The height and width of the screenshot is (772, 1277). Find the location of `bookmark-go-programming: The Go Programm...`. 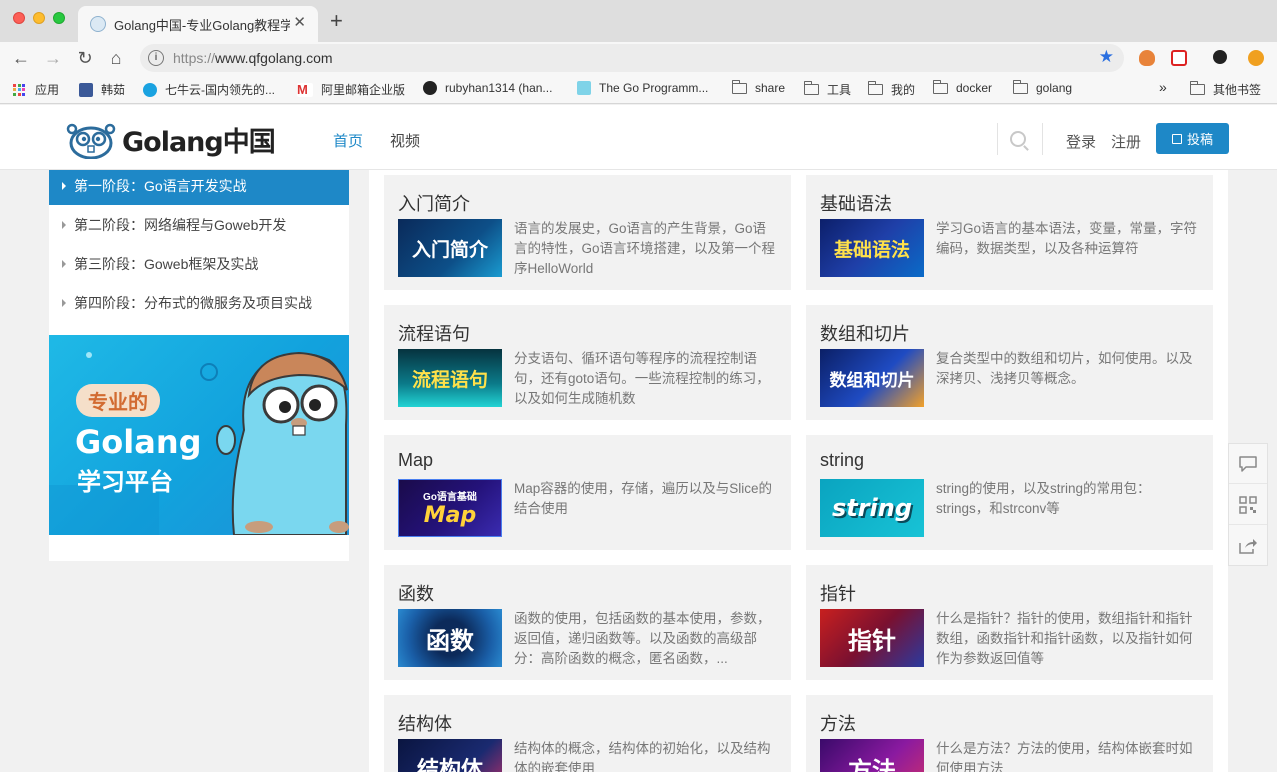

bookmark-go-programming: The Go Programm... is located at coordinates (642, 88).